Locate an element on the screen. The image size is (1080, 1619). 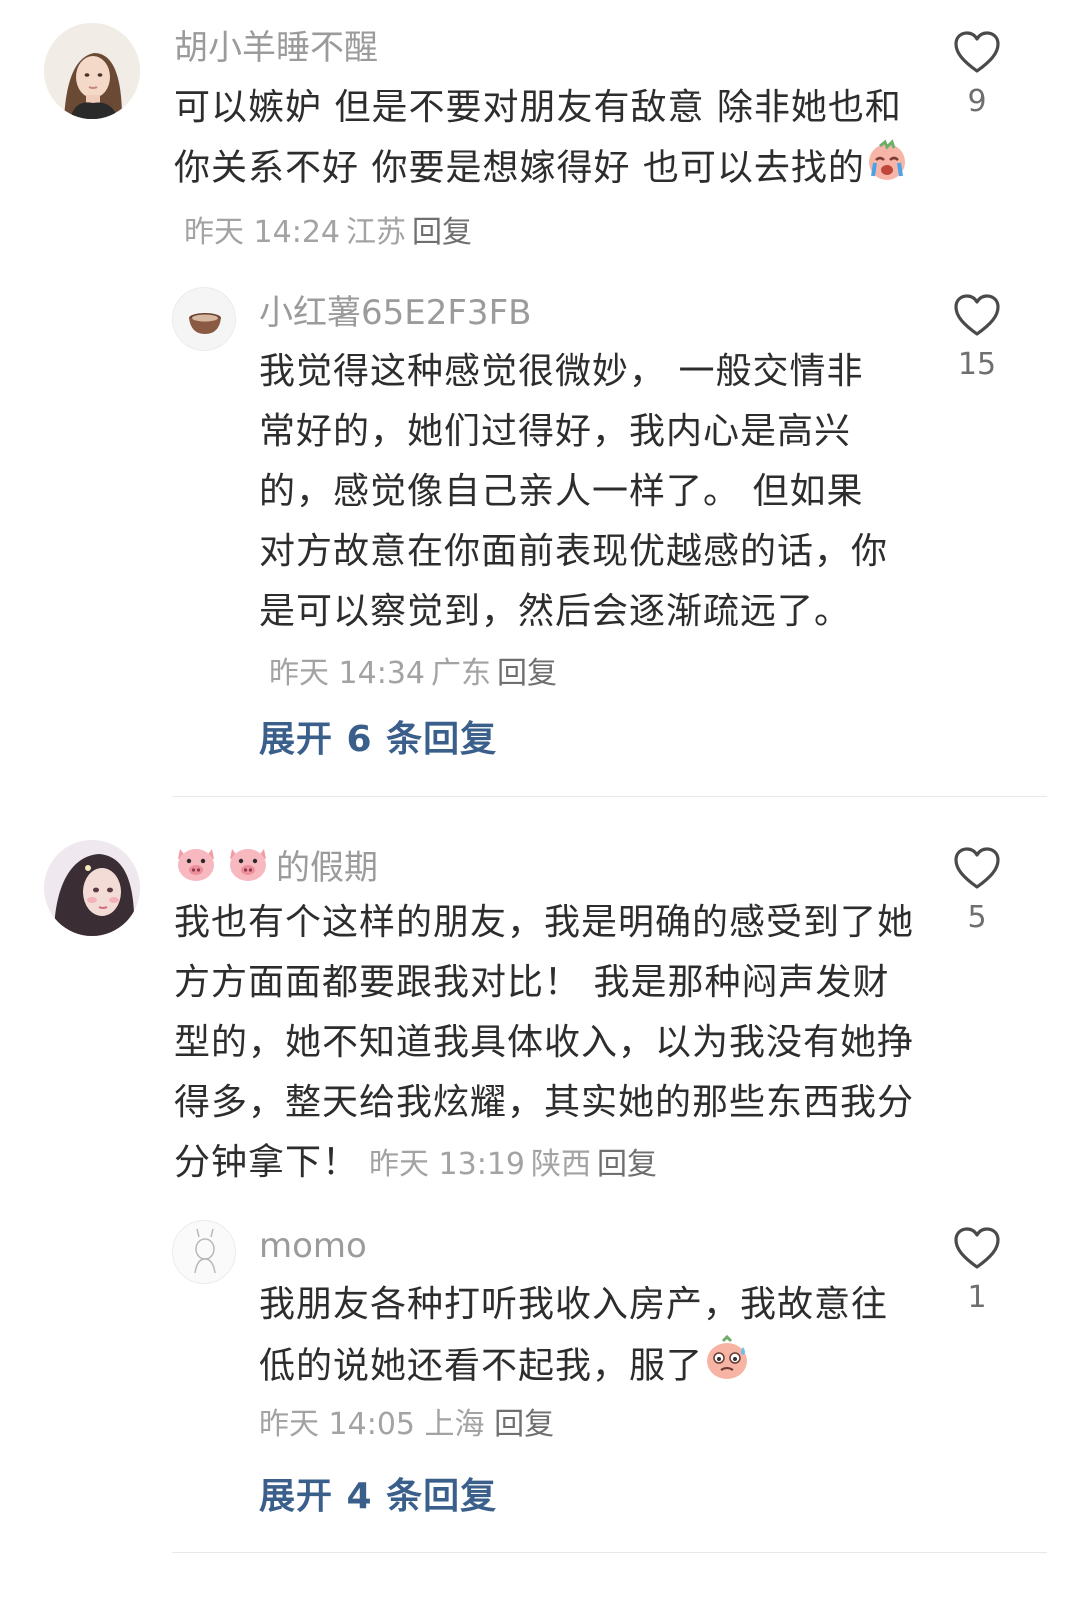
sweat-face-icon is located at coordinates (727, 1367).